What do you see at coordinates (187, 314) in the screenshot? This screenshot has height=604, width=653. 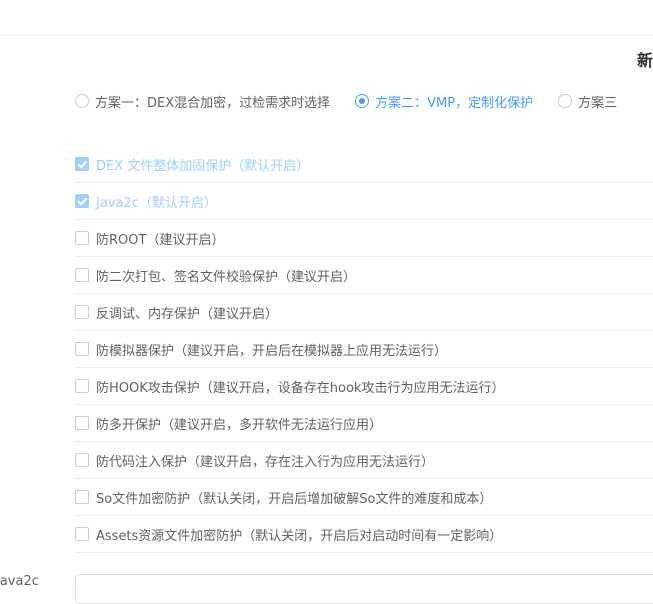 I see `option-label: 反调试、内存保护（建议开启）` at bounding box center [187, 314].